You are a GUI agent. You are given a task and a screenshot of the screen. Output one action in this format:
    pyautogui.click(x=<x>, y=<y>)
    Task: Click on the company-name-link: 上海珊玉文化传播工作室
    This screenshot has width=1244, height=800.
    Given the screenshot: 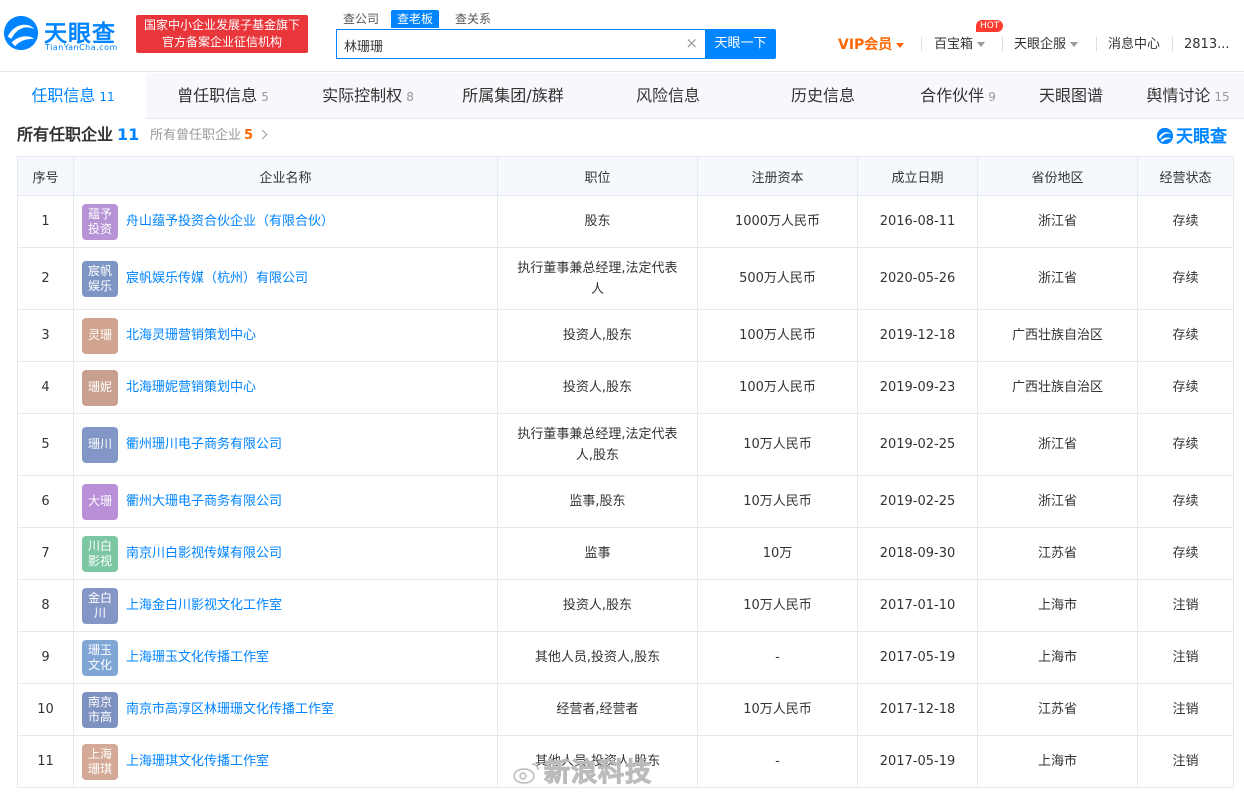 What is the action you would take?
    pyautogui.click(x=197, y=657)
    